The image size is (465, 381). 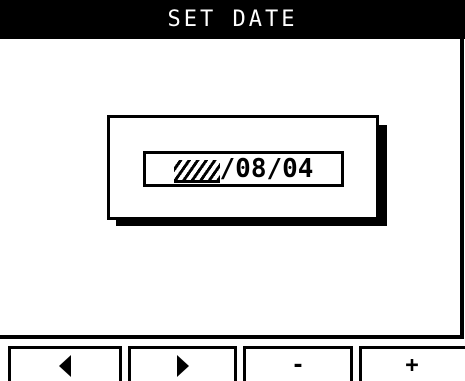 I want to click on date-field: /08/04, so click(x=243, y=169).